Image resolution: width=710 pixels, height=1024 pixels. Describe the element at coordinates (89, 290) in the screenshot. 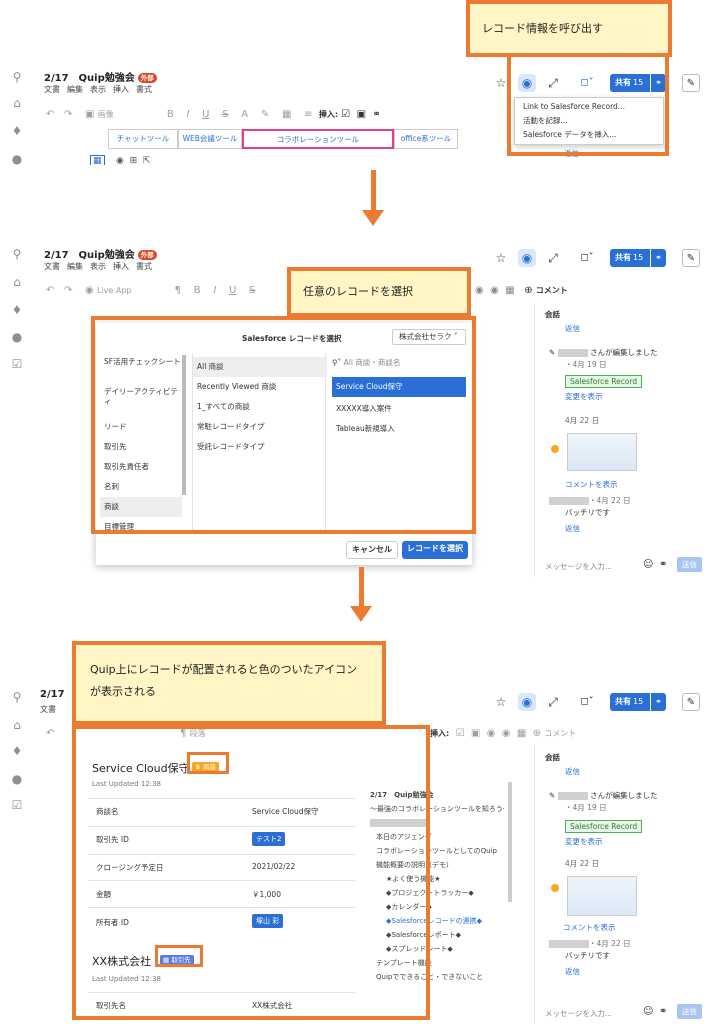

I see `live-app-icon: ◉` at that location.